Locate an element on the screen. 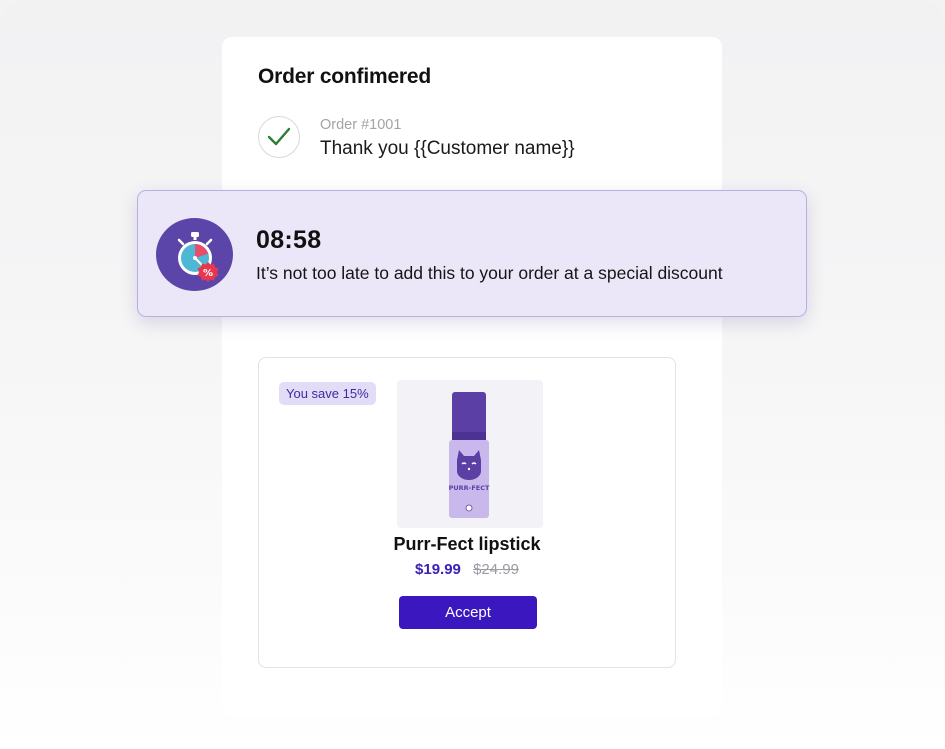  stopwatch-discount-icon: % is located at coordinates (194, 254).